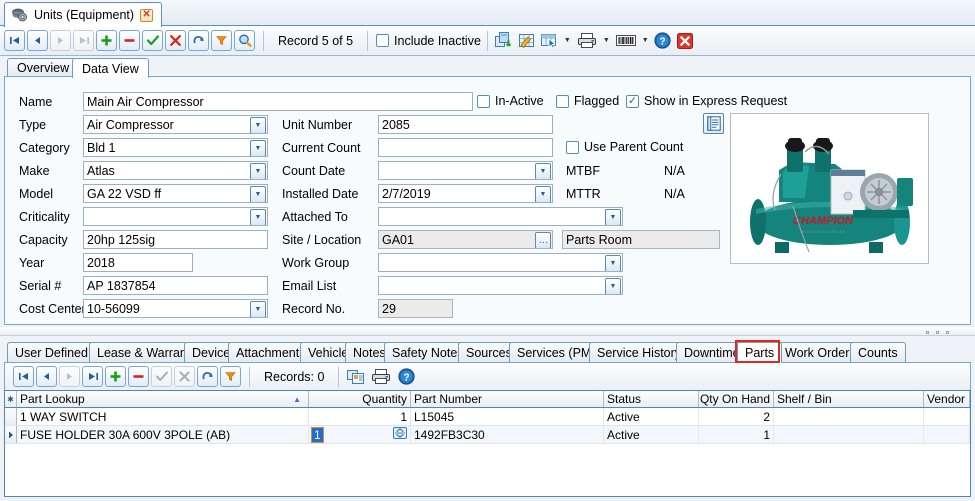 This screenshot has height=501, width=975. What do you see at coordinates (278, 101) in the screenshot?
I see `name-field: Main Air Compressor` at bounding box center [278, 101].